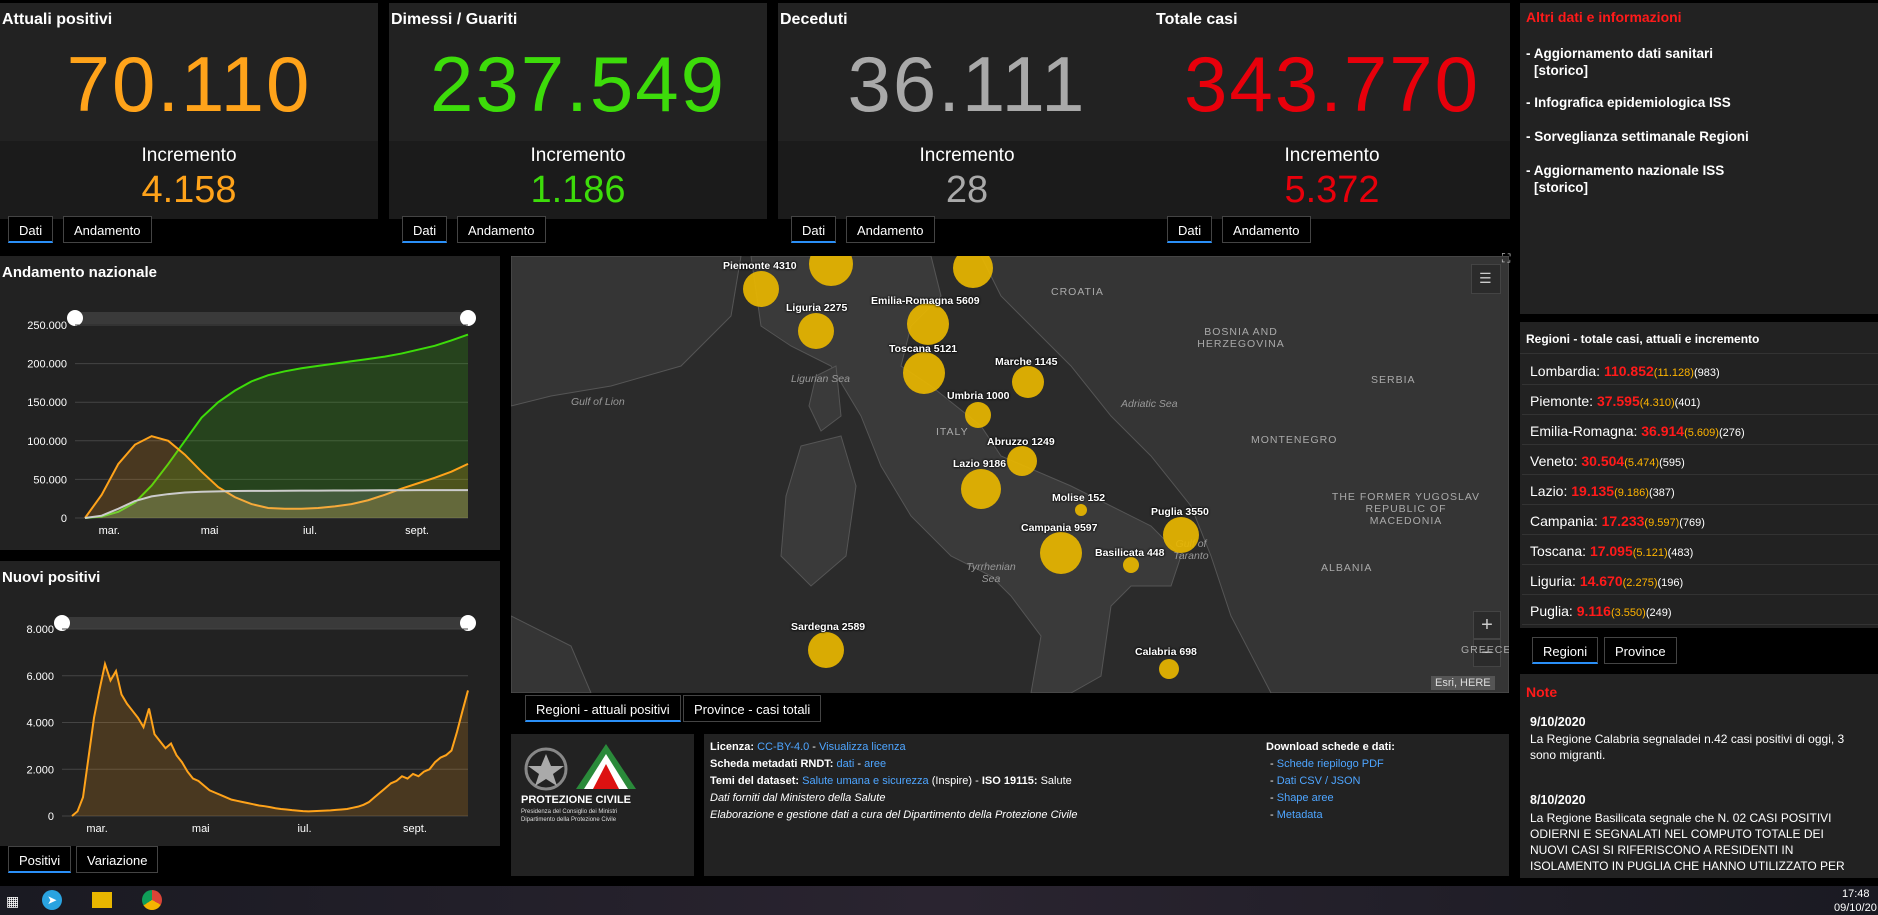 This screenshot has height=915, width=1878. Describe the element at coordinates (783, 747) in the screenshot. I see `licenza-value: CC-BY-4.0` at that location.